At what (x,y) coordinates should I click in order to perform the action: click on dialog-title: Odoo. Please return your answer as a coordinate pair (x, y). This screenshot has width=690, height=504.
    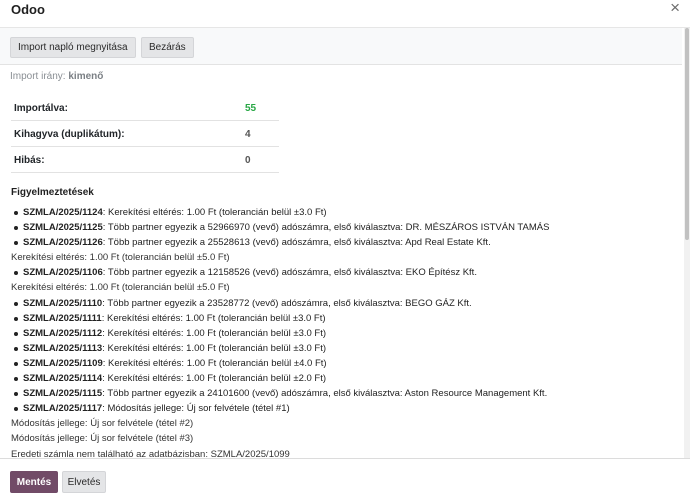
    Looking at the image, I should click on (28, 9).